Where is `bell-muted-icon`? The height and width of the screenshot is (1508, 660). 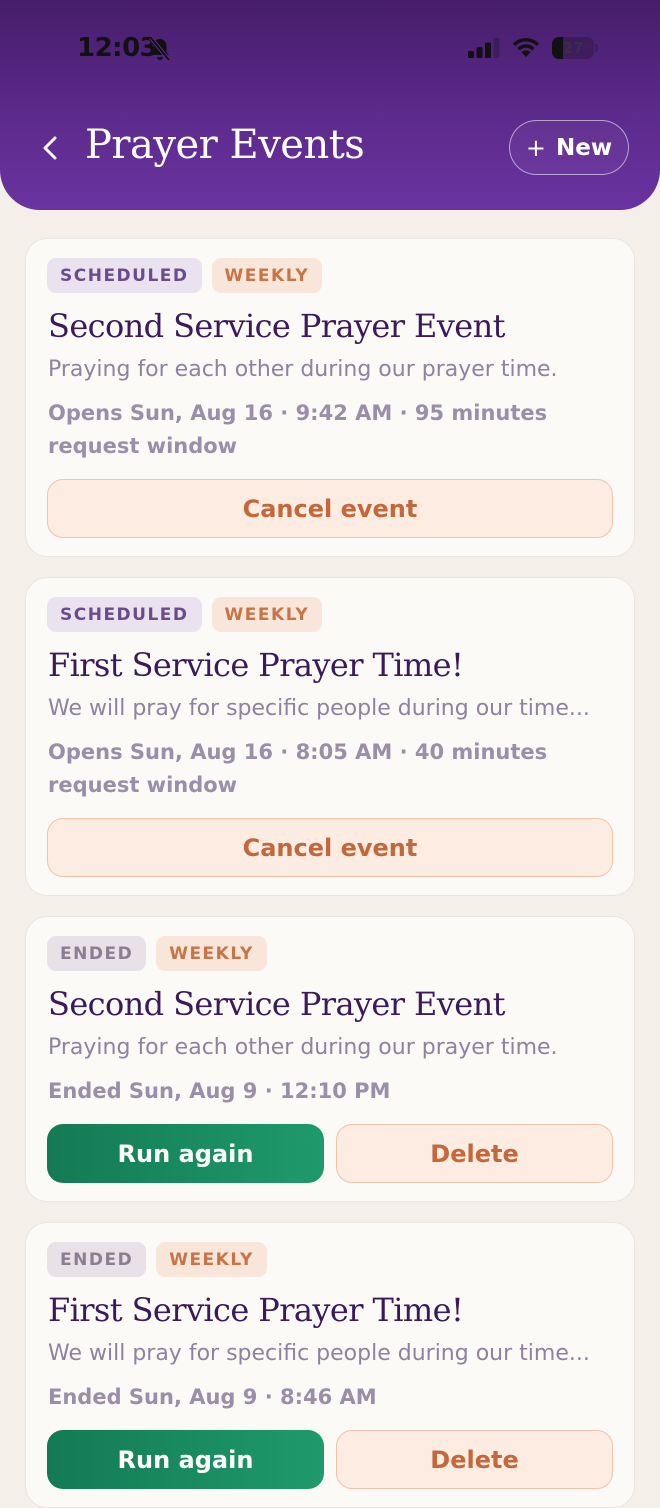 bell-muted-icon is located at coordinates (160, 51).